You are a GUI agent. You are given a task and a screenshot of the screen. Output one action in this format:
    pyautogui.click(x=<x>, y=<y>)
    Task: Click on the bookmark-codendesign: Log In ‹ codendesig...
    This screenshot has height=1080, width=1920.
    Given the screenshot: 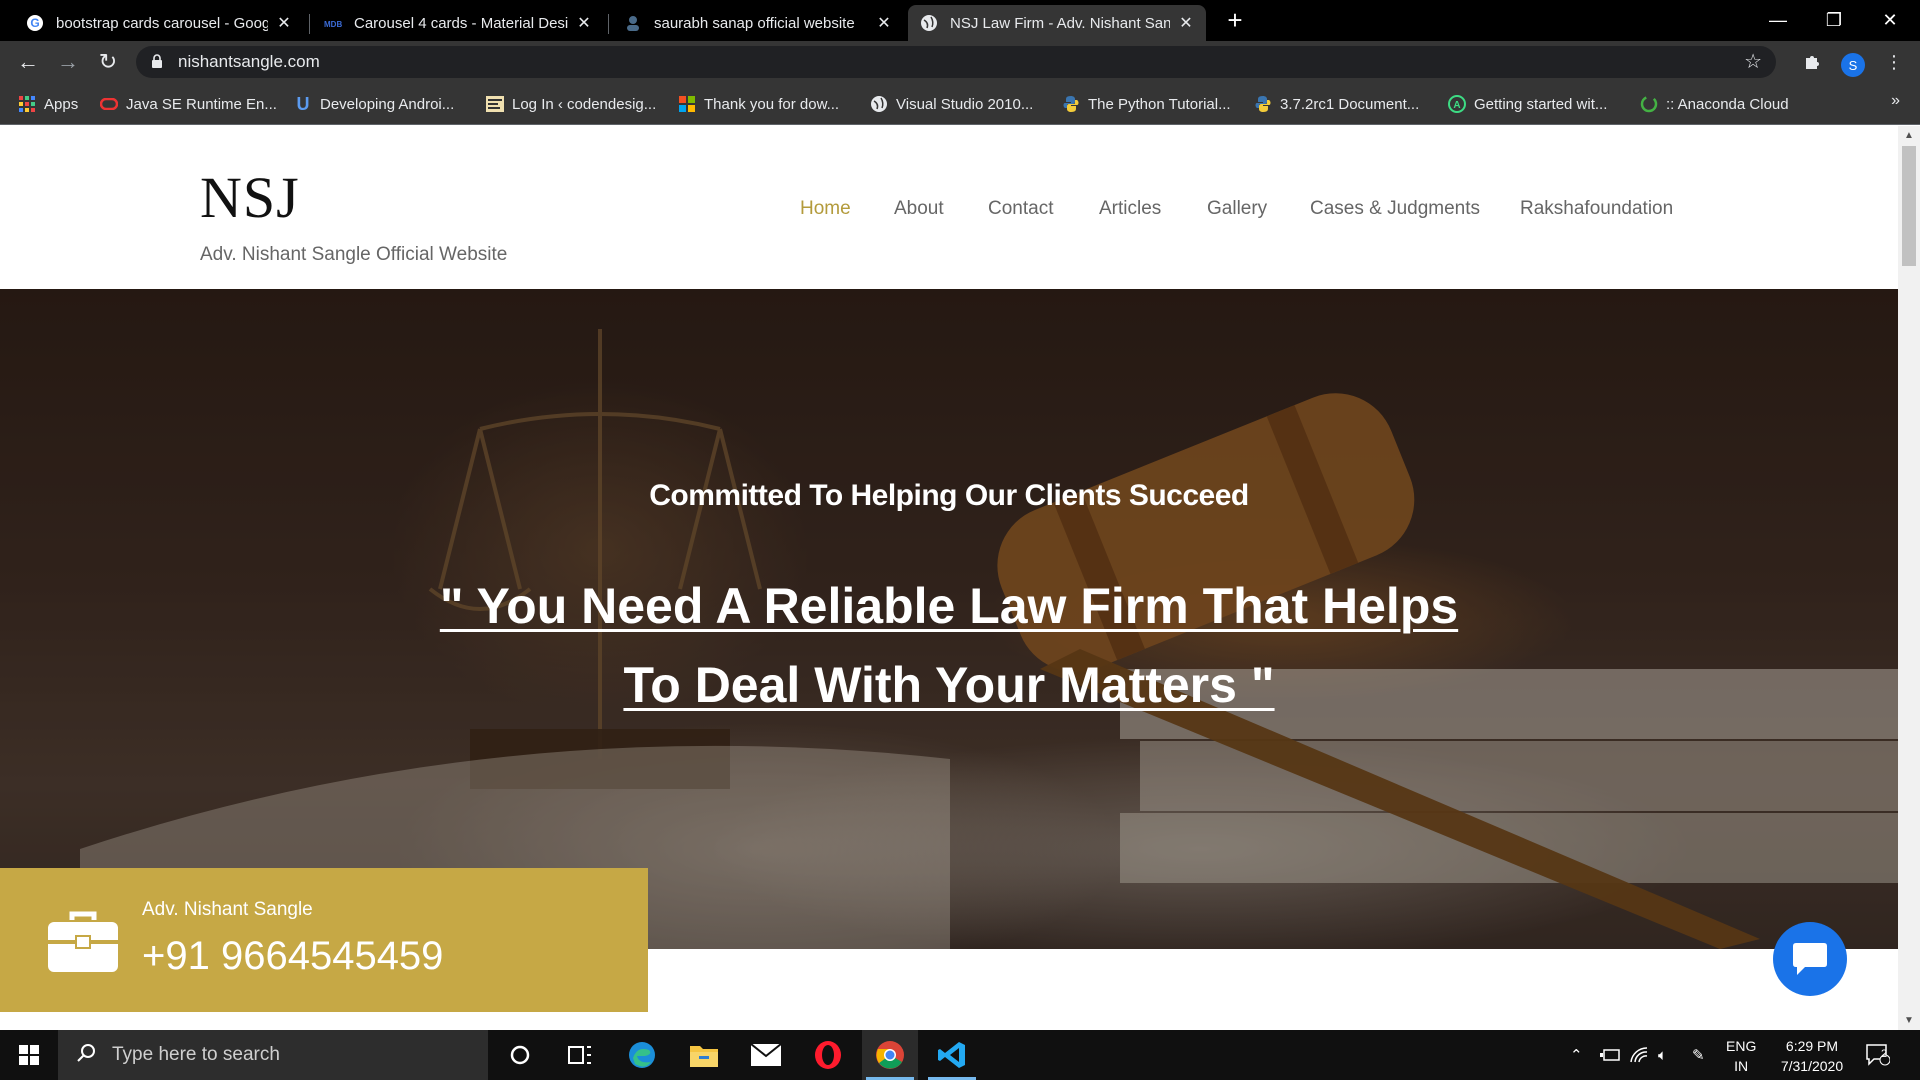 What is the action you would take?
    pyautogui.click(x=571, y=104)
    